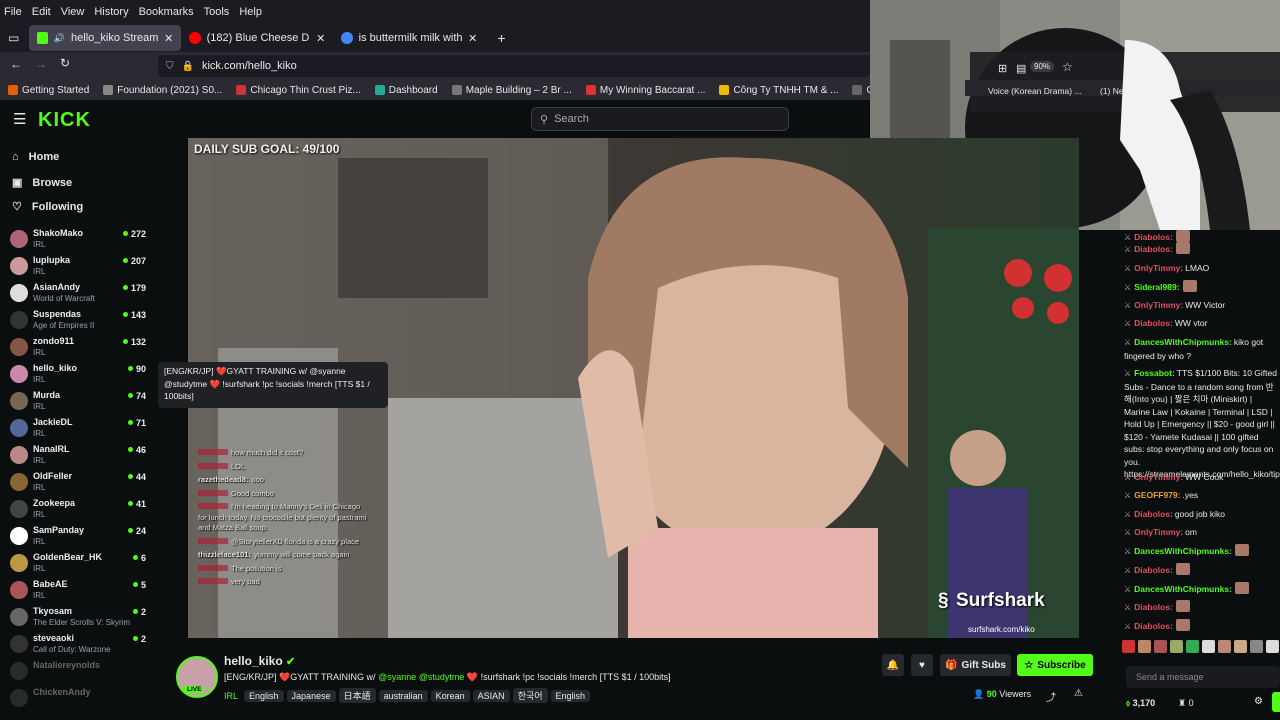 The height and width of the screenshot is (720, 1280). What do you see at coordinates (105, 38) in the screenshot?
I see `tab-hello-kiko: 🔊 hello_kiko Stream - Watch ✕` at bounding box center [105, 38].